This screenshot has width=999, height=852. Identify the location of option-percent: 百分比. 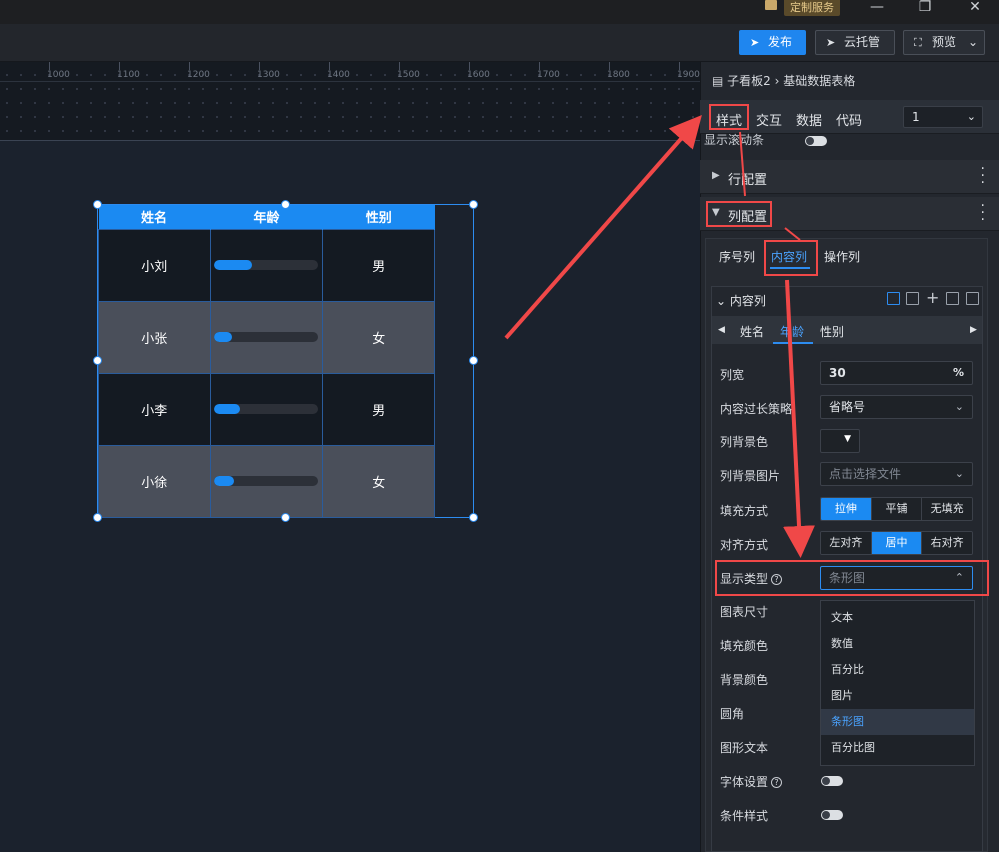
(897, 670).